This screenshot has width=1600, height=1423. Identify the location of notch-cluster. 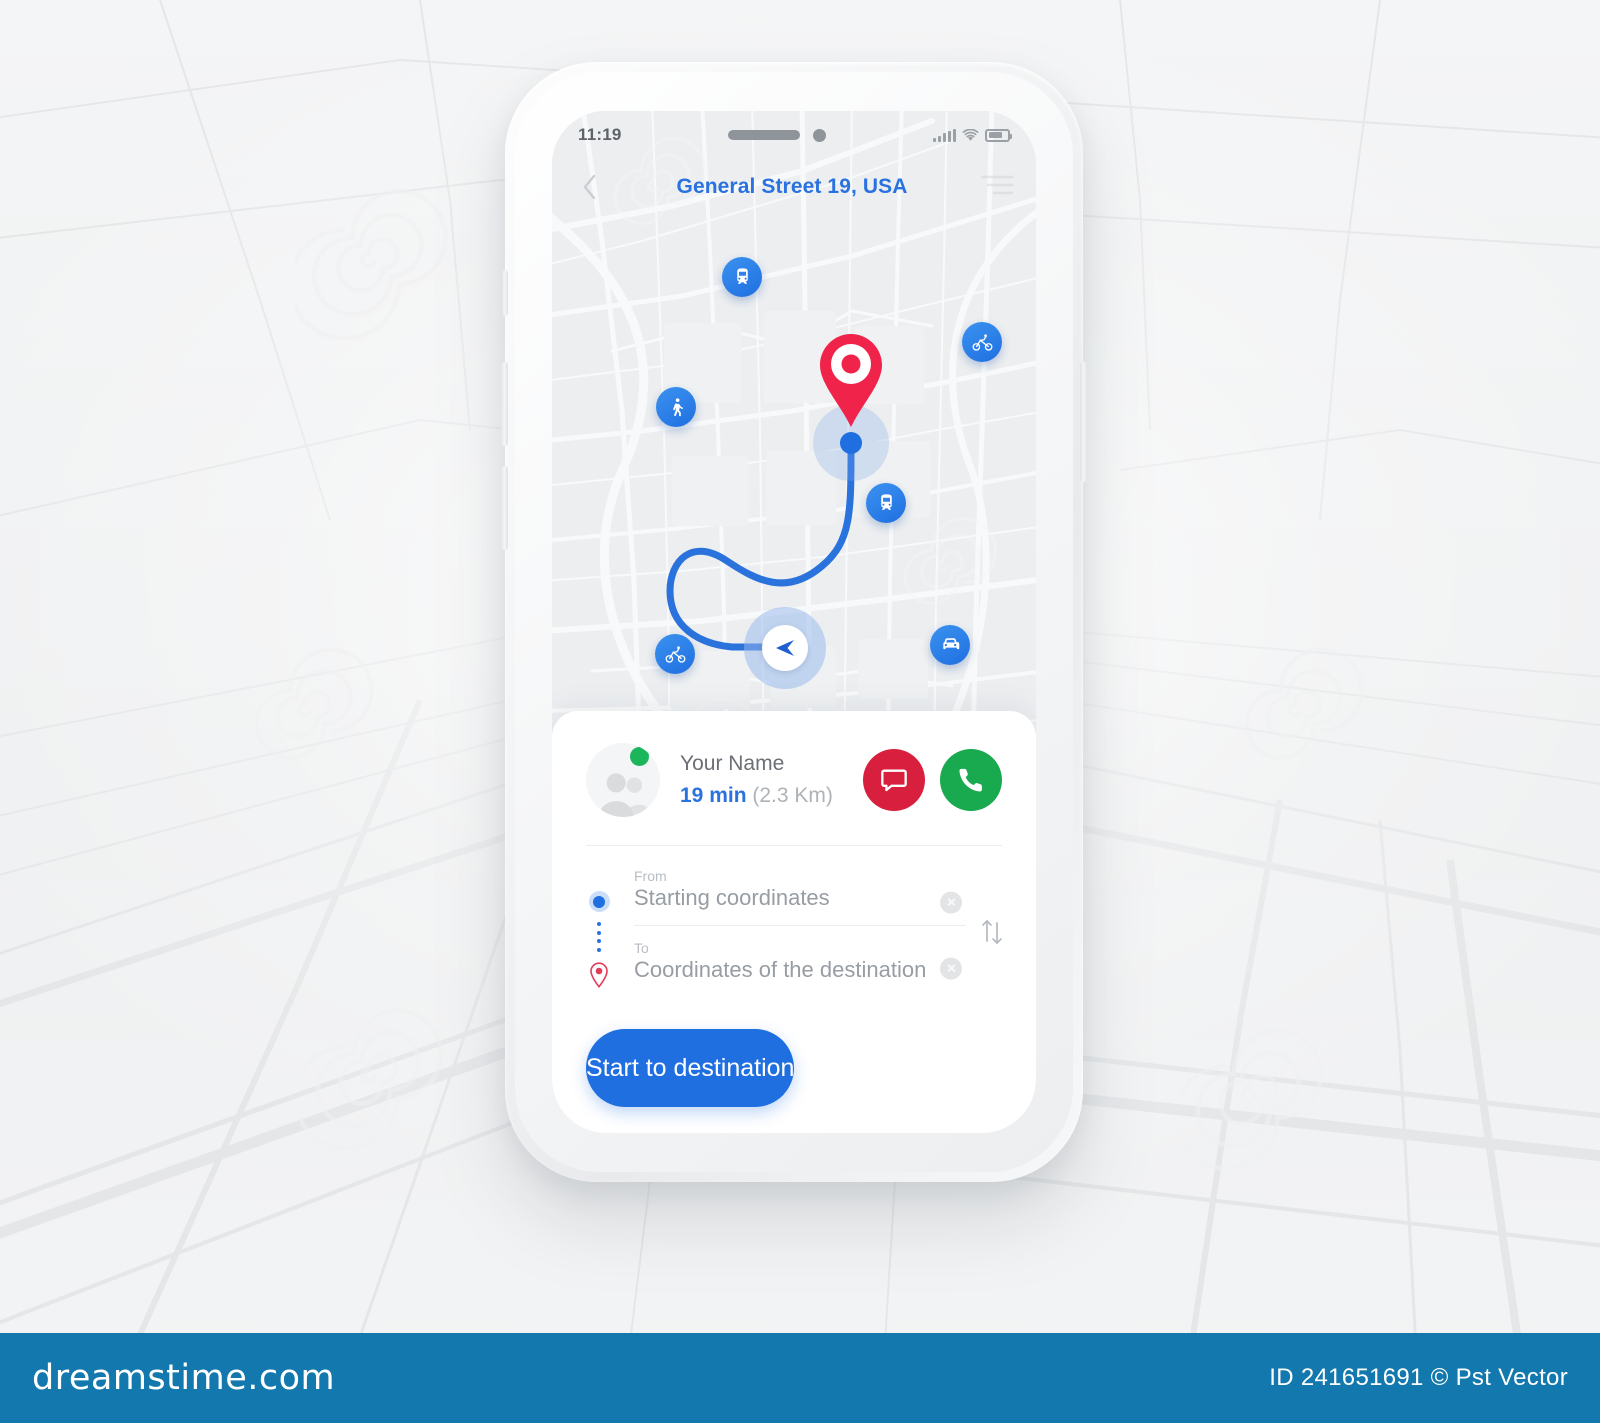
(777, 135).